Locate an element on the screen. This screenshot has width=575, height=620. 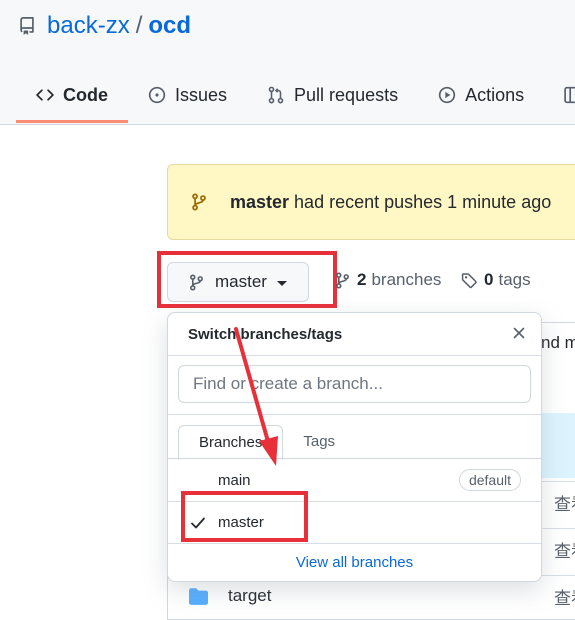
file-name-target: target is located at coordinates (249, 596).